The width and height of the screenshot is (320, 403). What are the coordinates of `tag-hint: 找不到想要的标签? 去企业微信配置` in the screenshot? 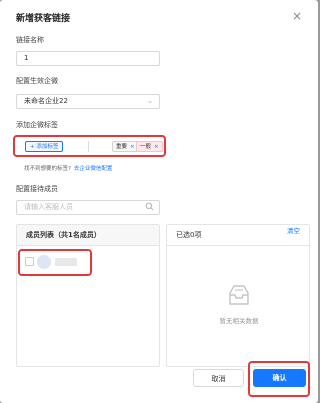 It's located at (68, 168).